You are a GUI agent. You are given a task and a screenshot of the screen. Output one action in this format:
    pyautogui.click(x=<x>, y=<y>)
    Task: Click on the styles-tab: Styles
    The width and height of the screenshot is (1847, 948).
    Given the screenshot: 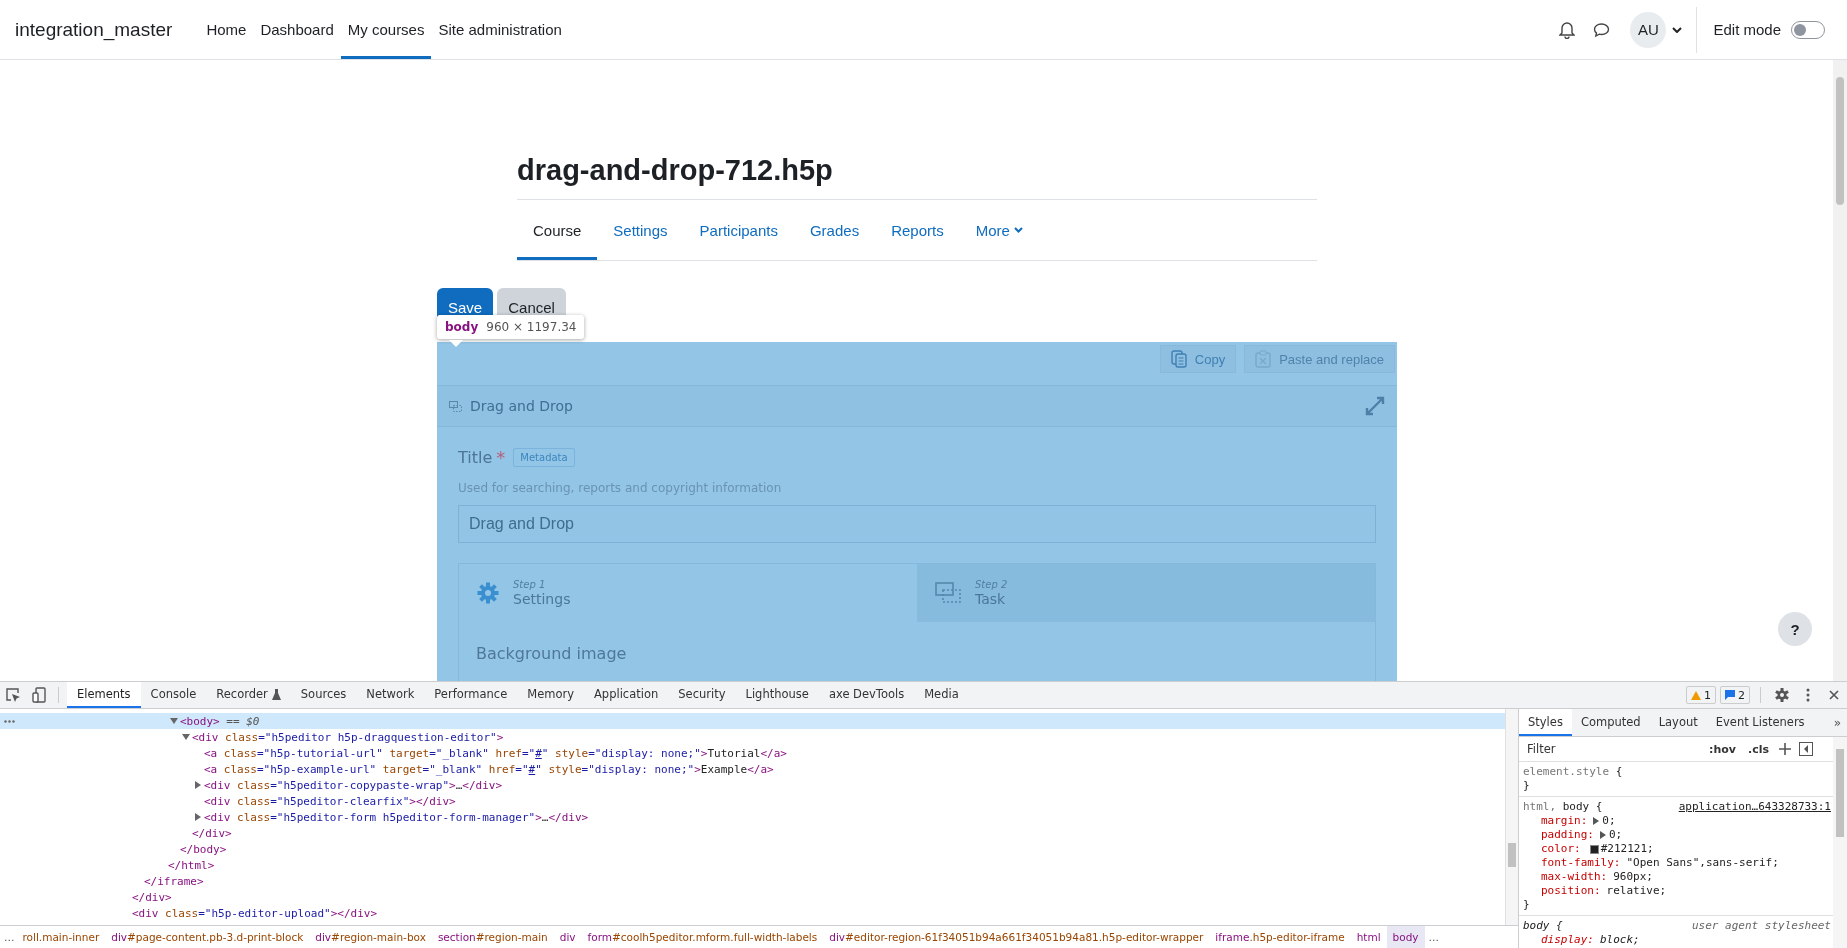 What is the action you would take?
    pyautogui.click(x=1545, y=722)
    